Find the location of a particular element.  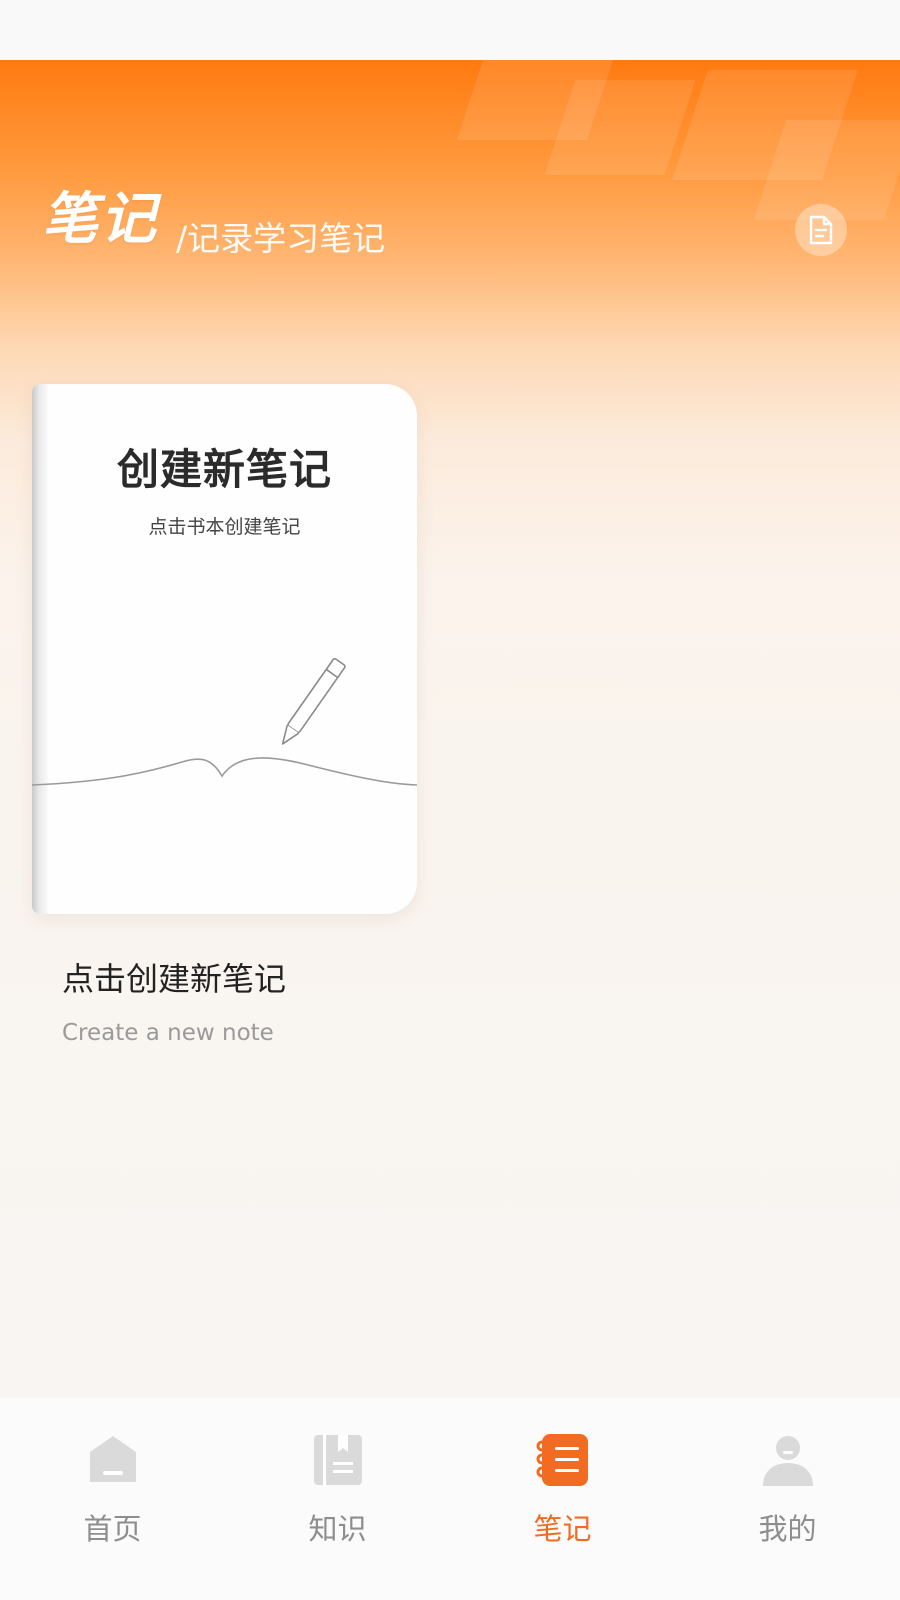

tab-label: 知识 is located at coordinates (337, 1529).